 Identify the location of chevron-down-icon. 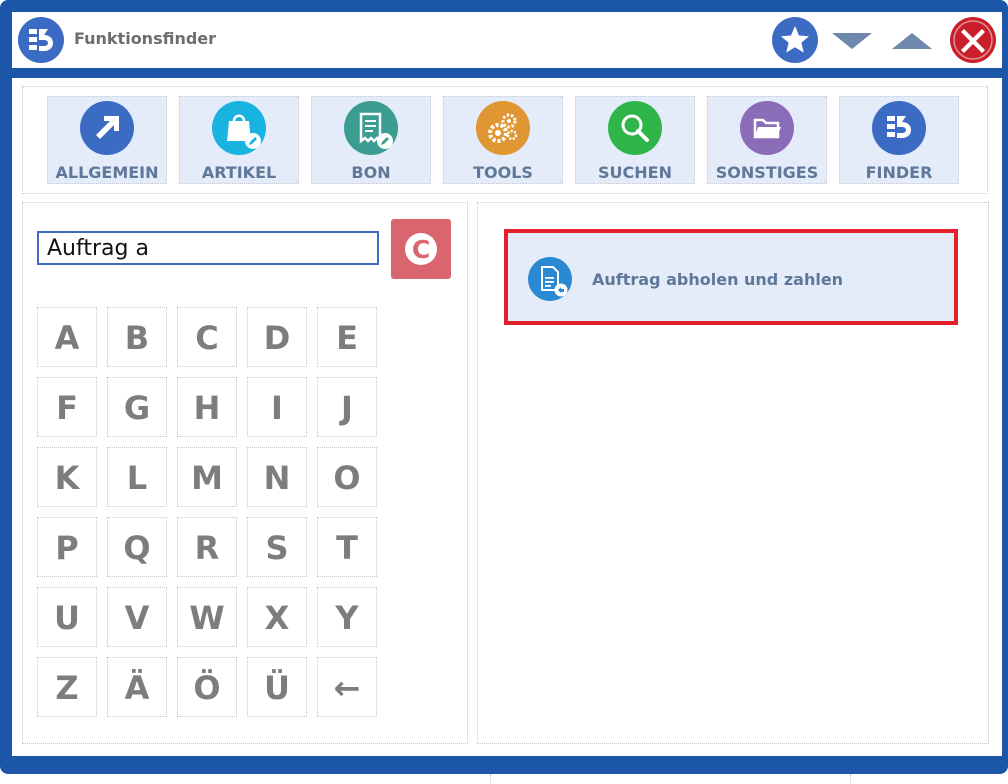
(852, 41).